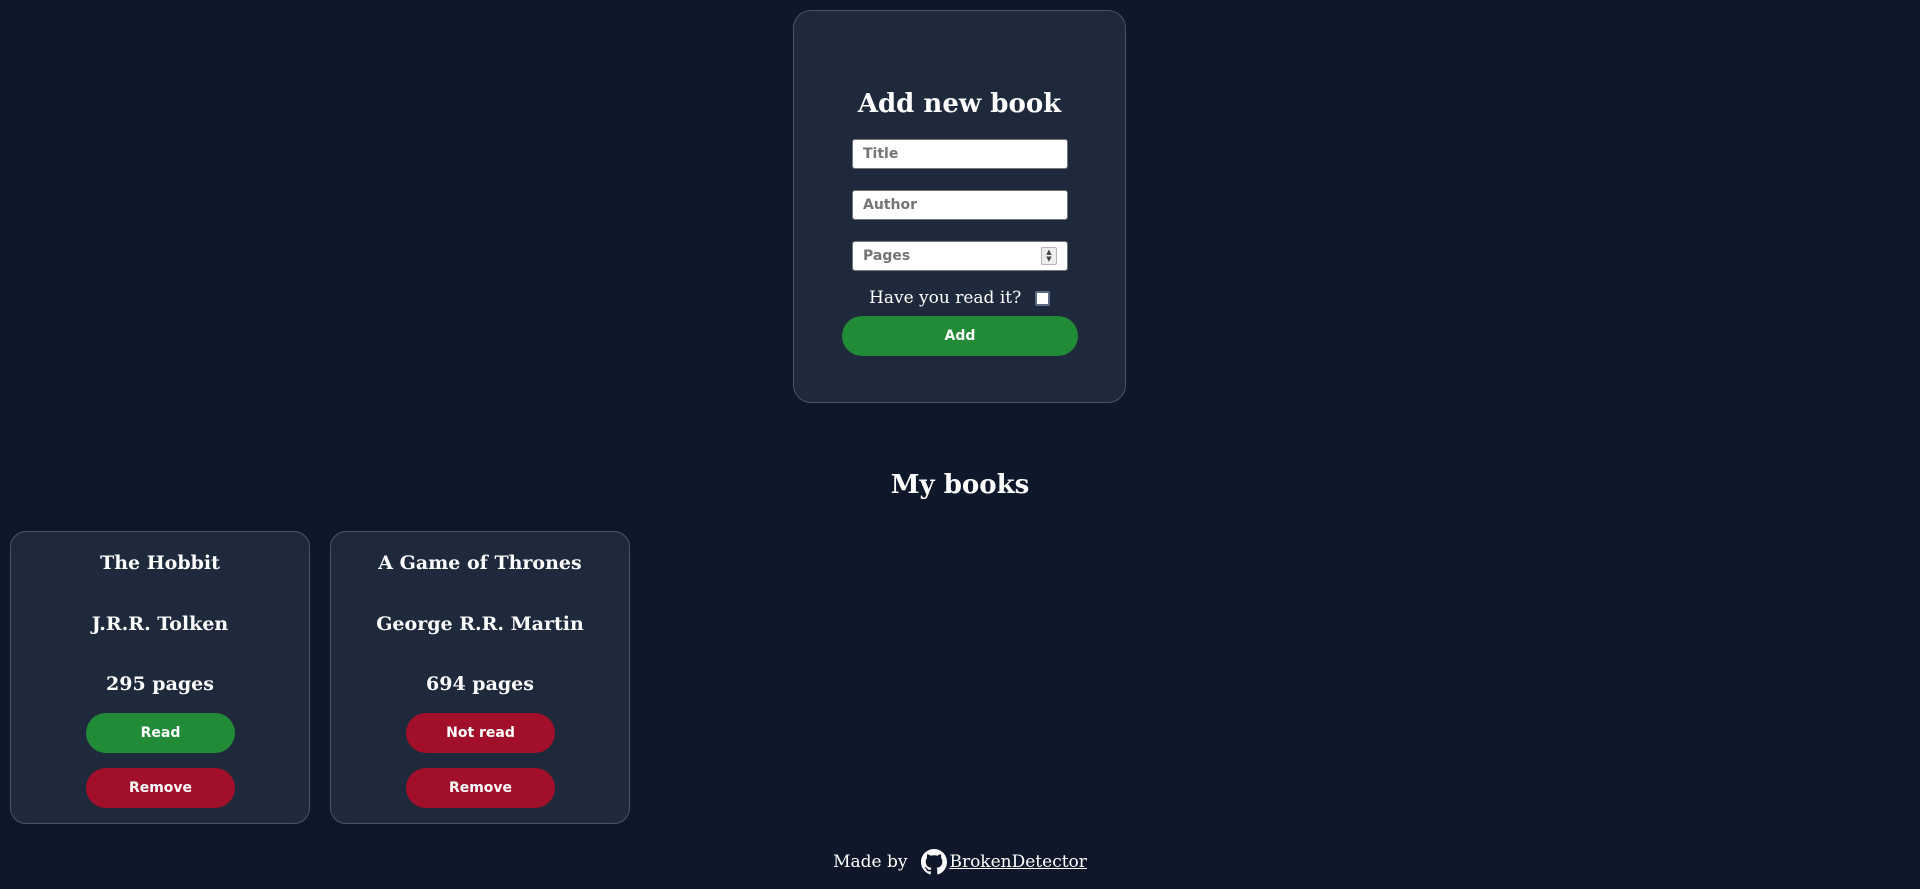 The height and width of the screenshot is (889, 1920). I want to click on footer: Made by BrokenDetector, so click(960, 862).